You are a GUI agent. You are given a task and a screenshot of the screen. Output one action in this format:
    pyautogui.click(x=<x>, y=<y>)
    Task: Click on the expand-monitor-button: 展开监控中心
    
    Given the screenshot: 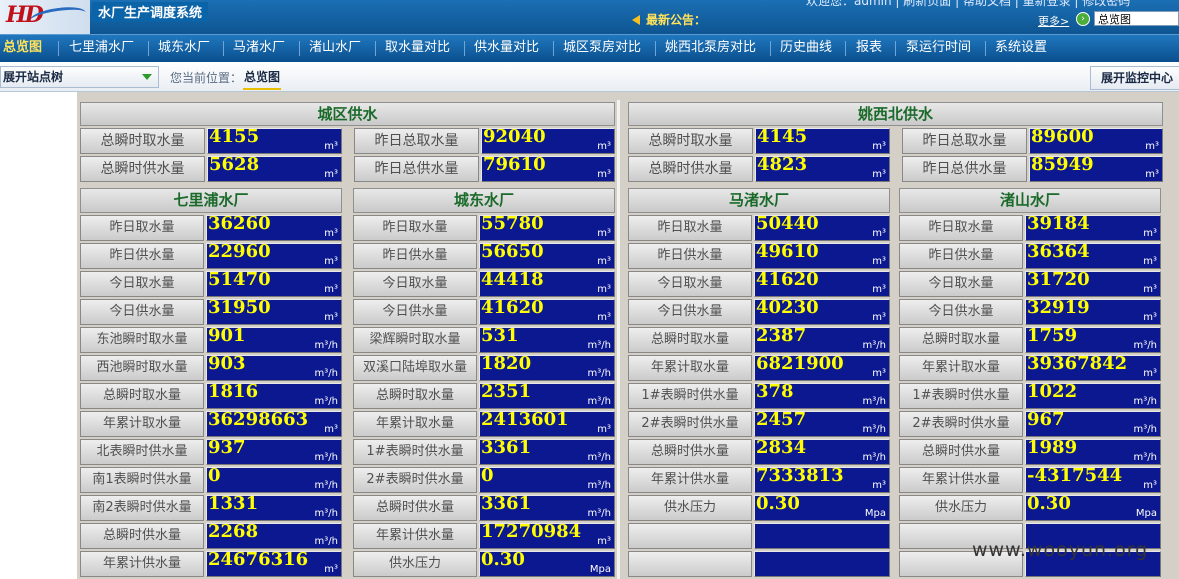 What is the action you would take?
    pyautogui.click(x=1134, y=78)
    